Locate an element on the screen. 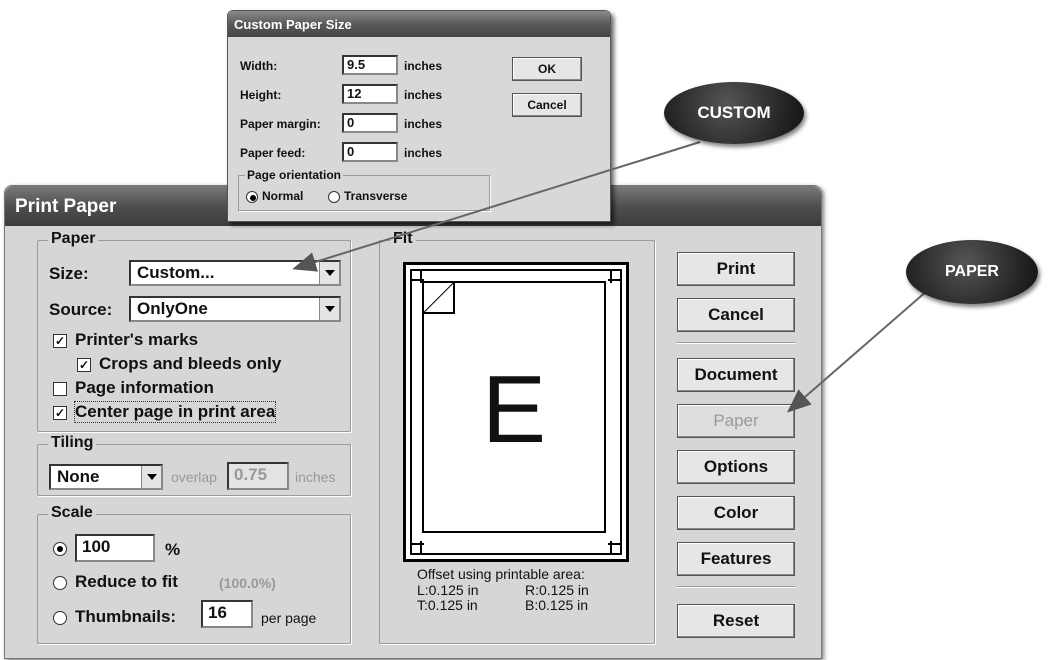 This screenshot has height=660, width=1050. paper-callout: PAPER is located at coordinates (972, 272).